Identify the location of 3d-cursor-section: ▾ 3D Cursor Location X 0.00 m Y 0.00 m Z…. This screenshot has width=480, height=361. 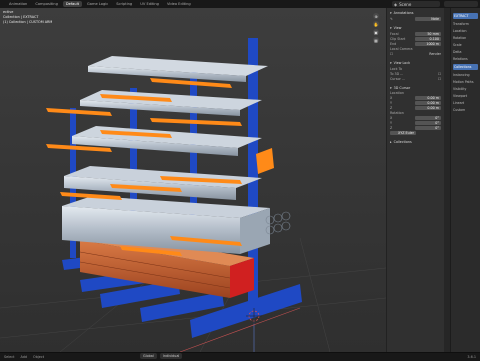
(415, 110).